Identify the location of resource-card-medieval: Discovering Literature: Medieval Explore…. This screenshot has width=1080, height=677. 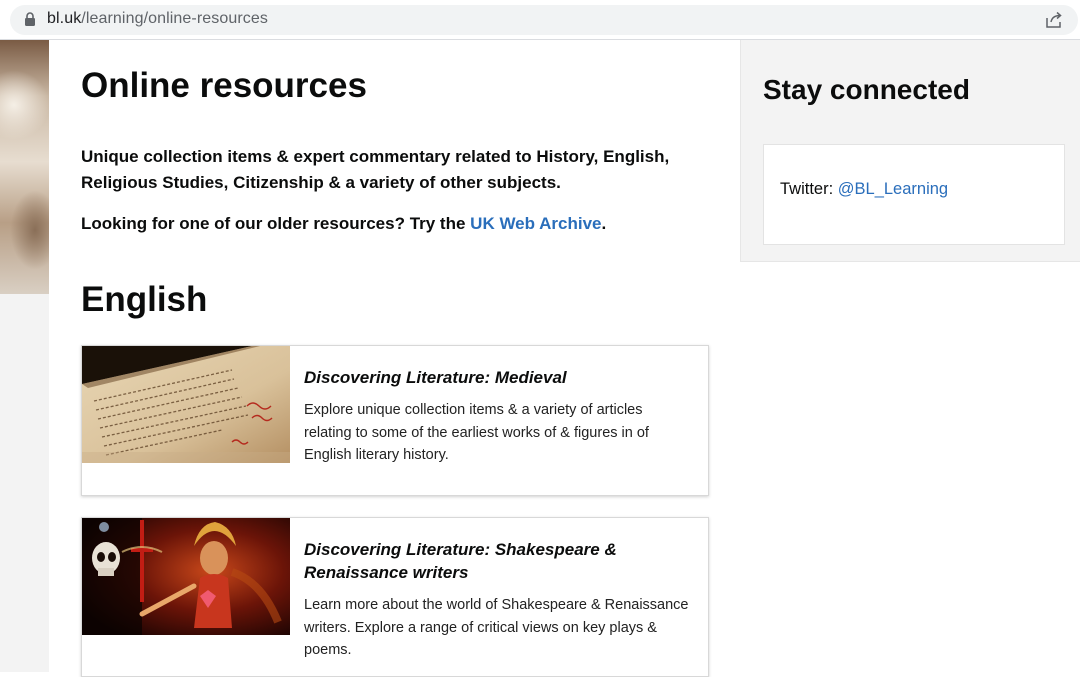
(395, 420).